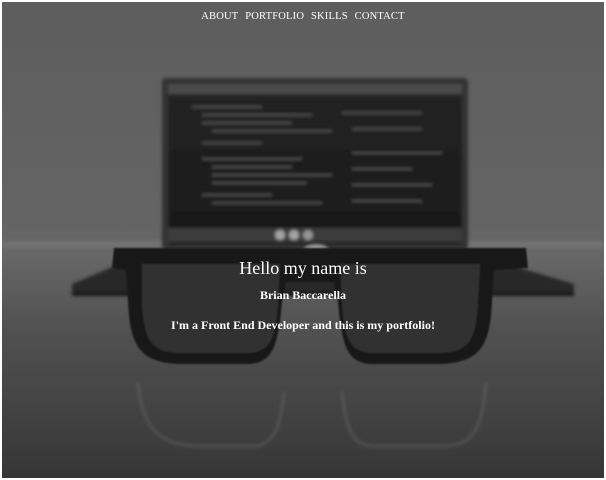 The height and width of the screenshot is (480, 606). What do you see at coordinates (329, 16) in the screenshot?
I see `nav-link-skills: SKILLS` at bounding box center [329, 16].